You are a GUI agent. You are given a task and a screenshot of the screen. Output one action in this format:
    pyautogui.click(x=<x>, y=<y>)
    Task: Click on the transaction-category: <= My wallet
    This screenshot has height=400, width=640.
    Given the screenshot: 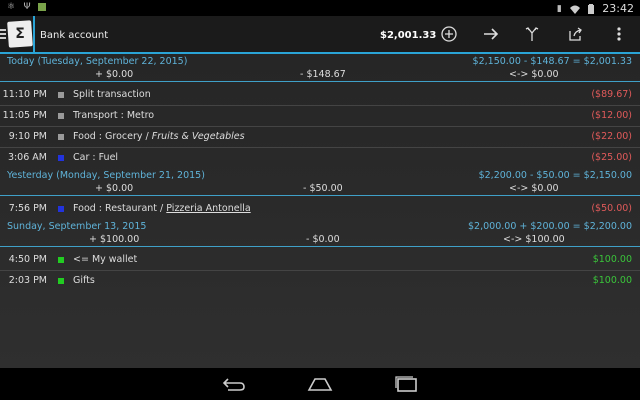 What is the action you would take?
    pyautogui.click(x=105, y=259)
    